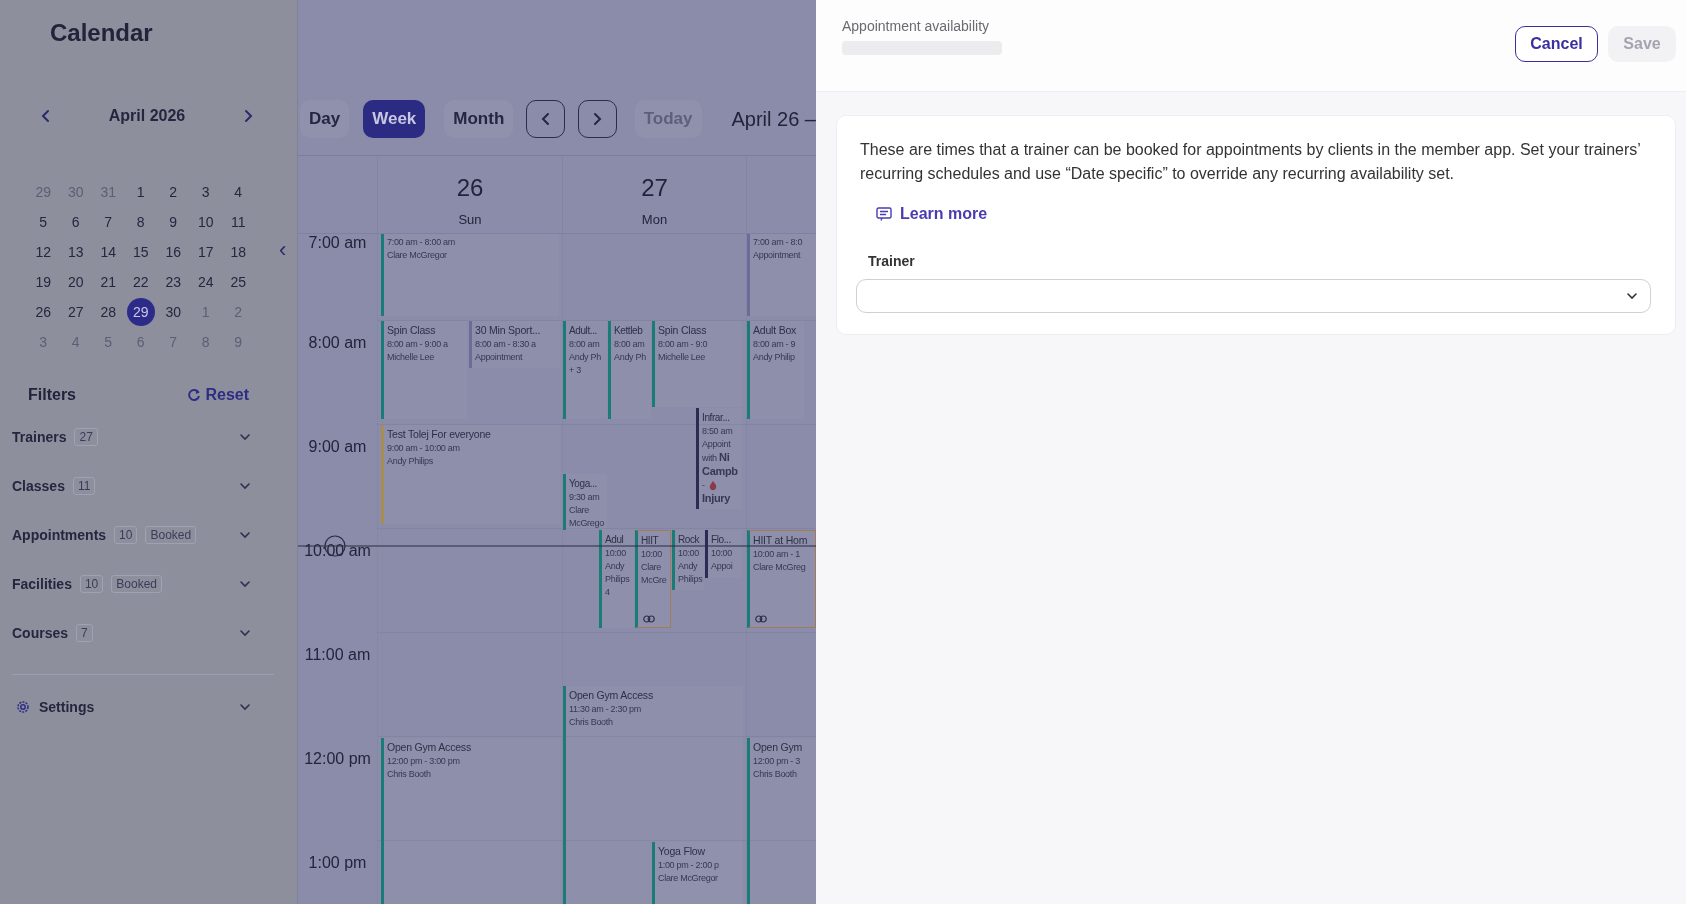  What do you see at coordinates (325, 119) in the screenshot?
I see `view-tab: Day` at bounding box center [325, 119].